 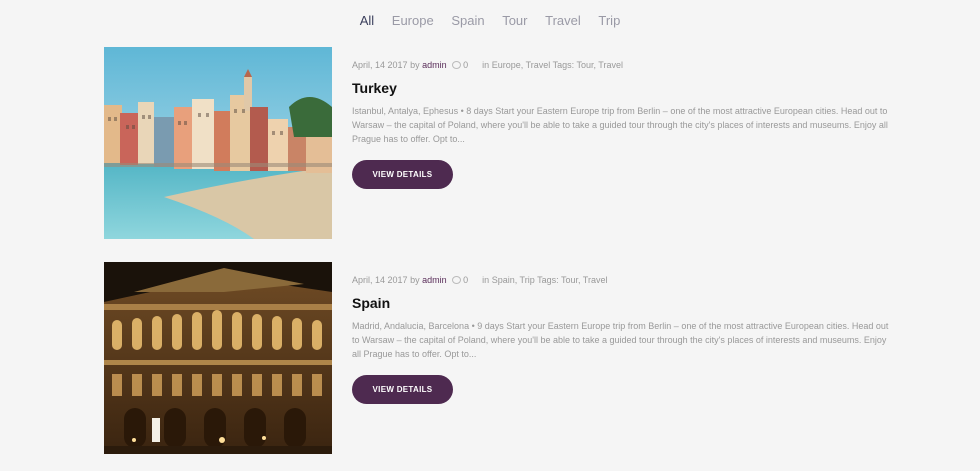 I want to click on filter-spain: Spain, so click(x=467, y=20).